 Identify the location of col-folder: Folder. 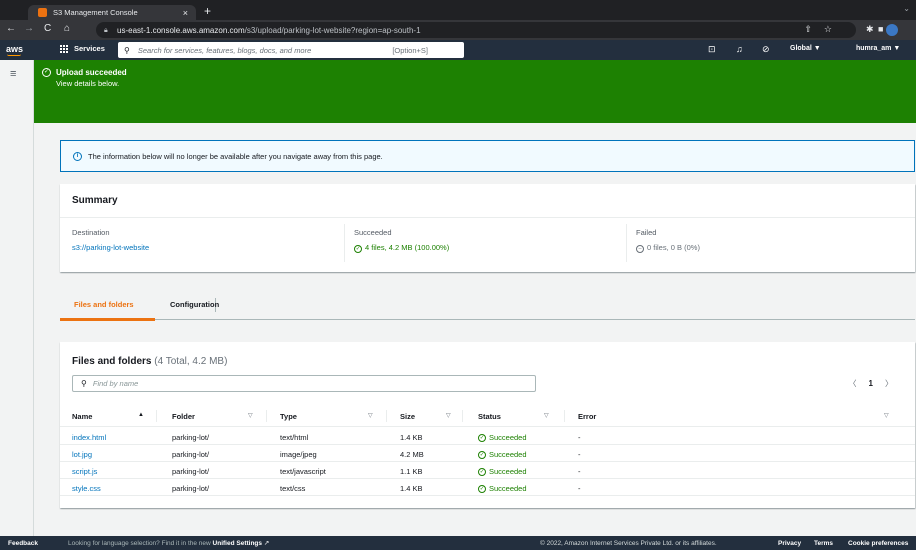
(183, 416).